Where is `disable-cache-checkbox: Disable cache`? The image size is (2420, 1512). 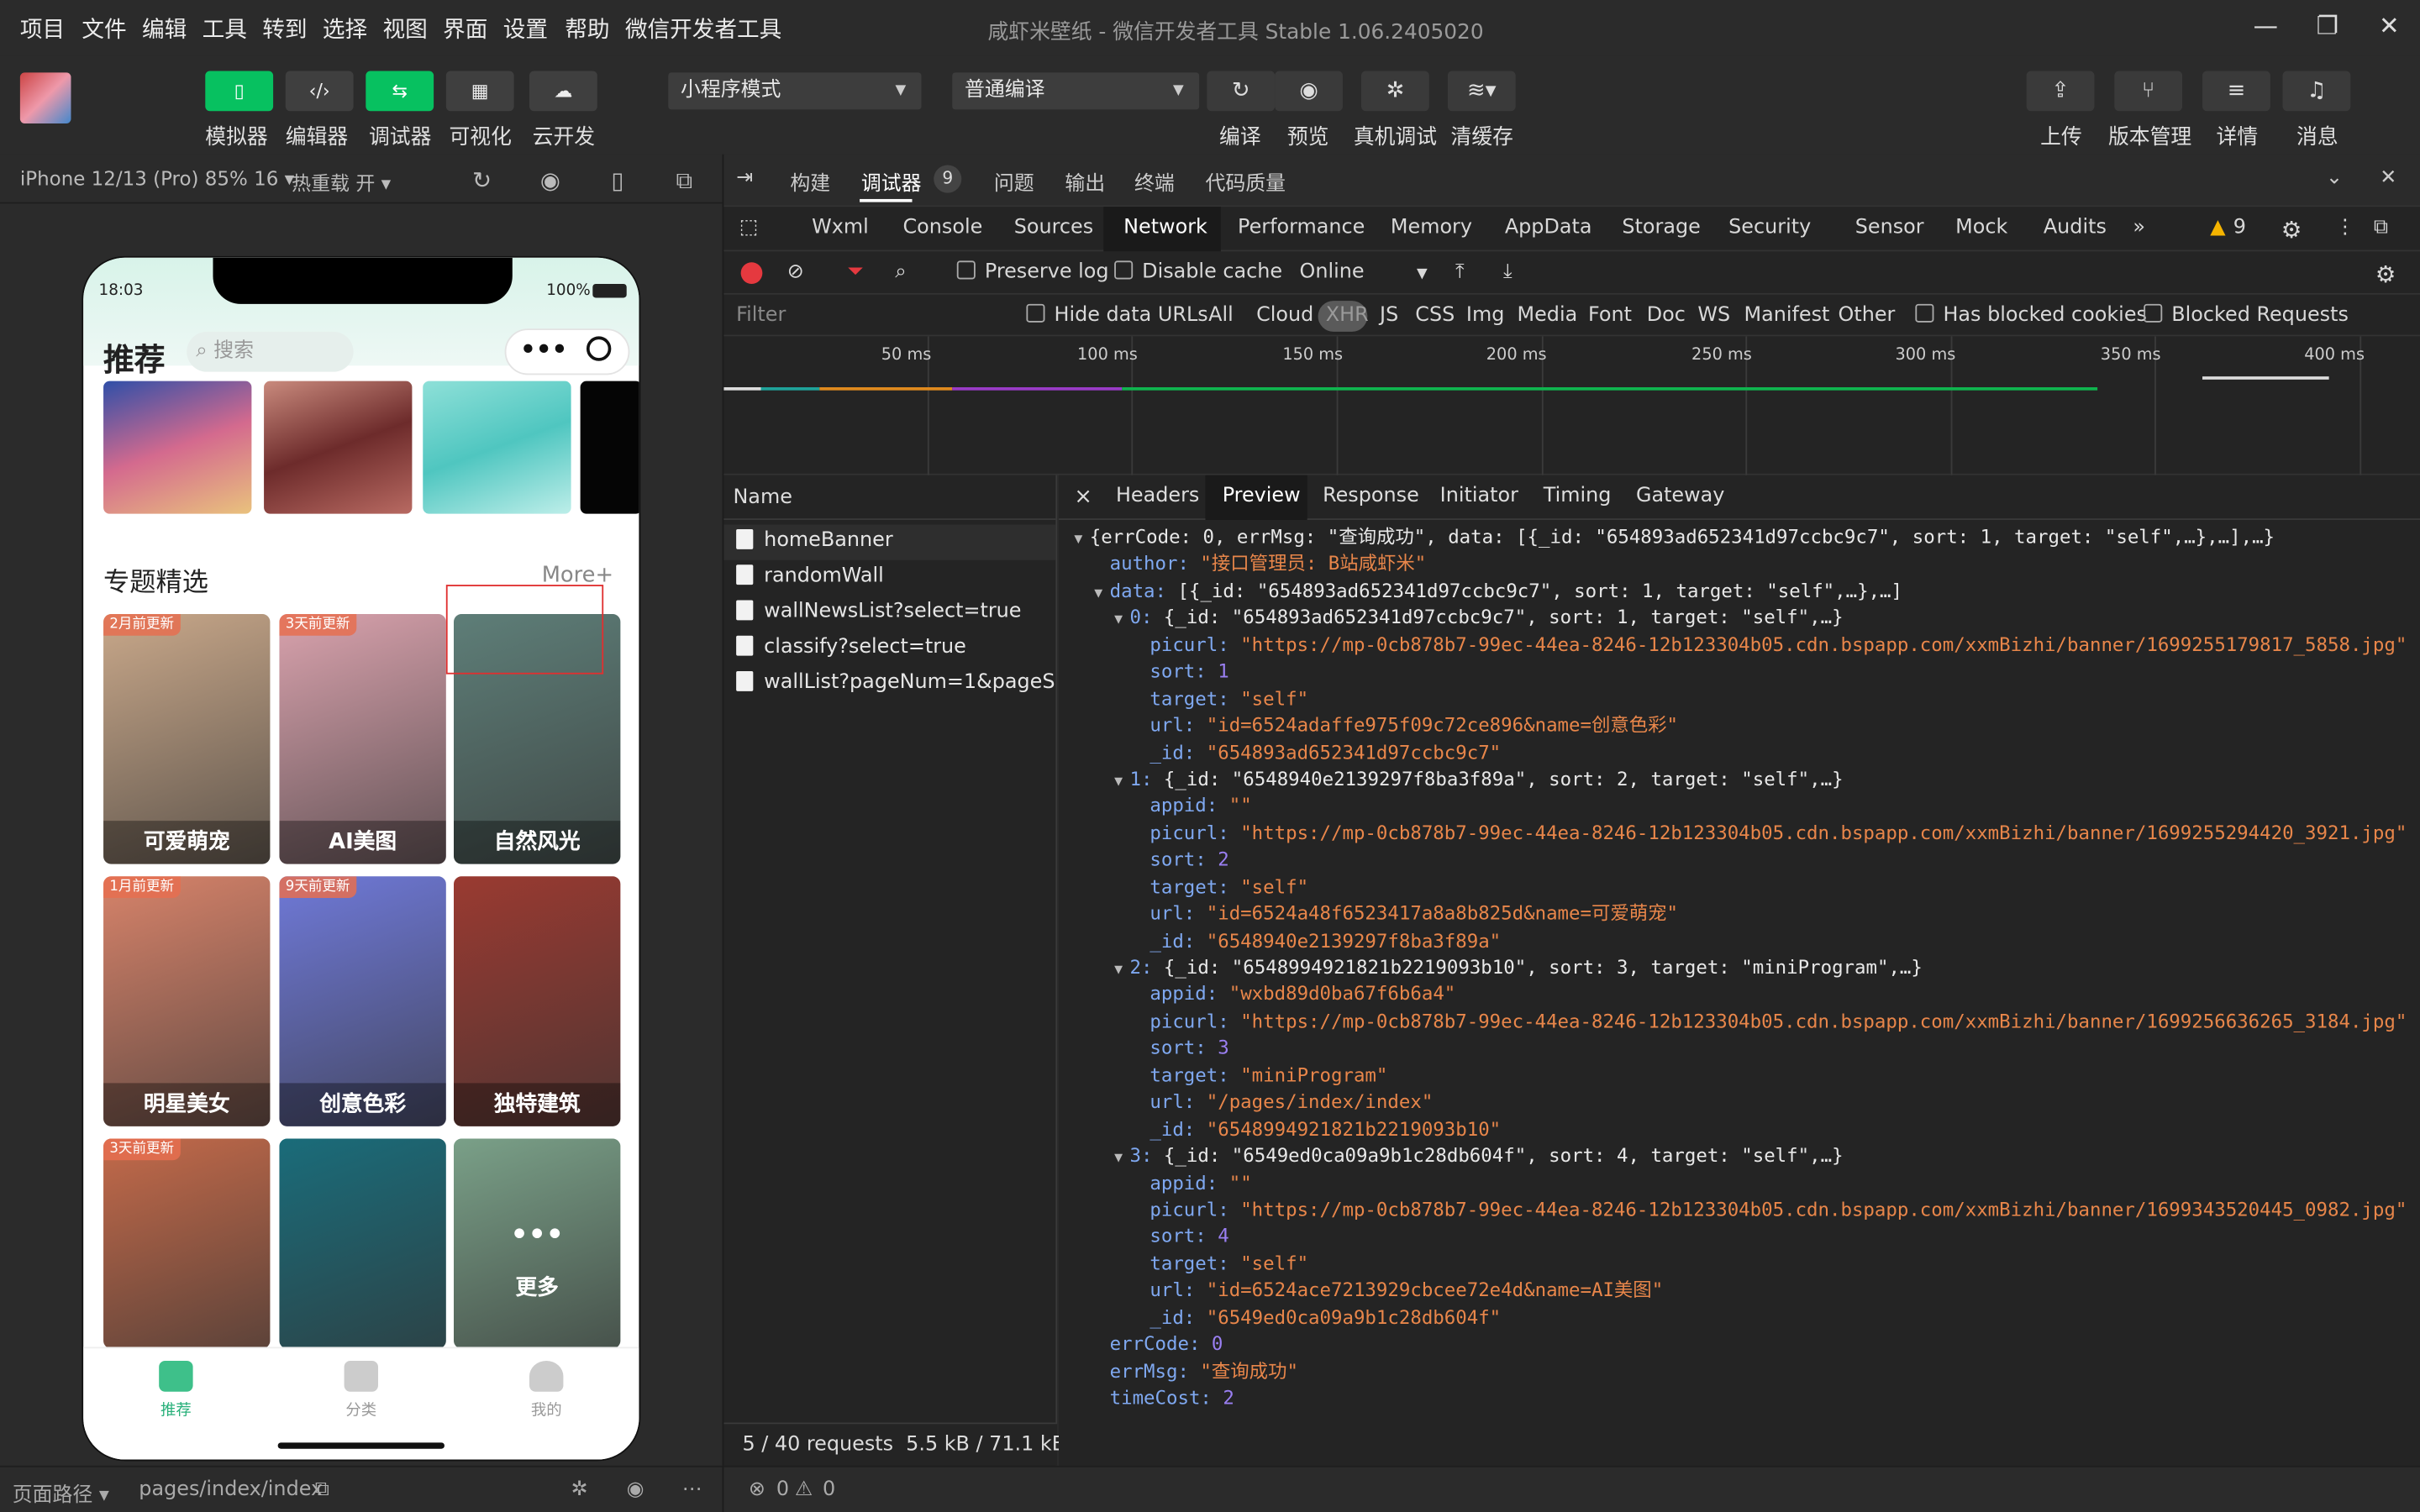
disable-cache-checkbox: Disable cache is located at coordinates (1198, 272).